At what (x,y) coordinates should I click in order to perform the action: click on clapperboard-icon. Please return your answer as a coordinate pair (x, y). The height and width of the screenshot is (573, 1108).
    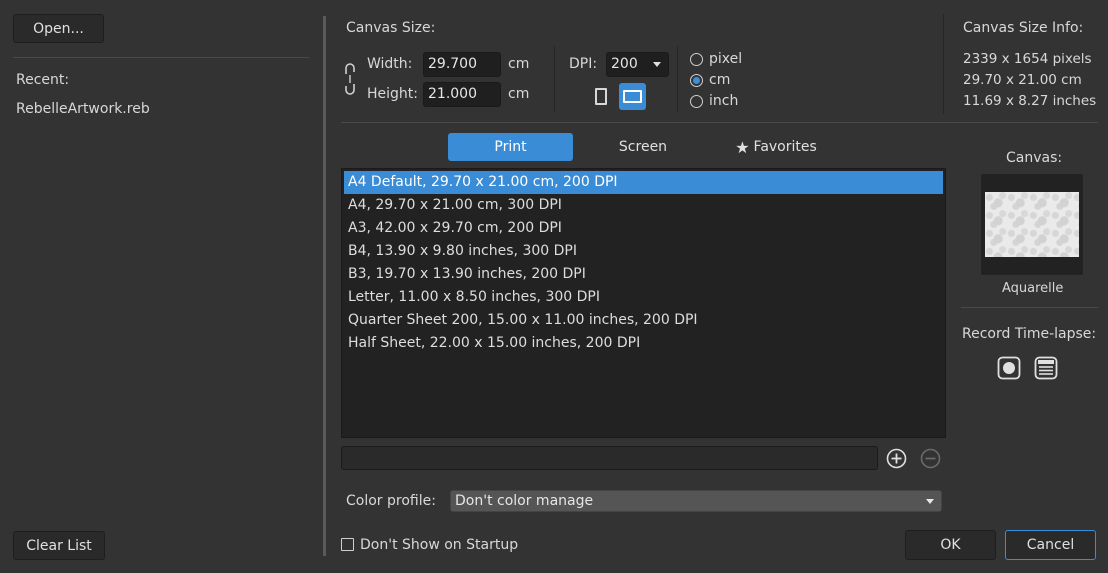
    Looking at the image, I should click on (1046, 368).